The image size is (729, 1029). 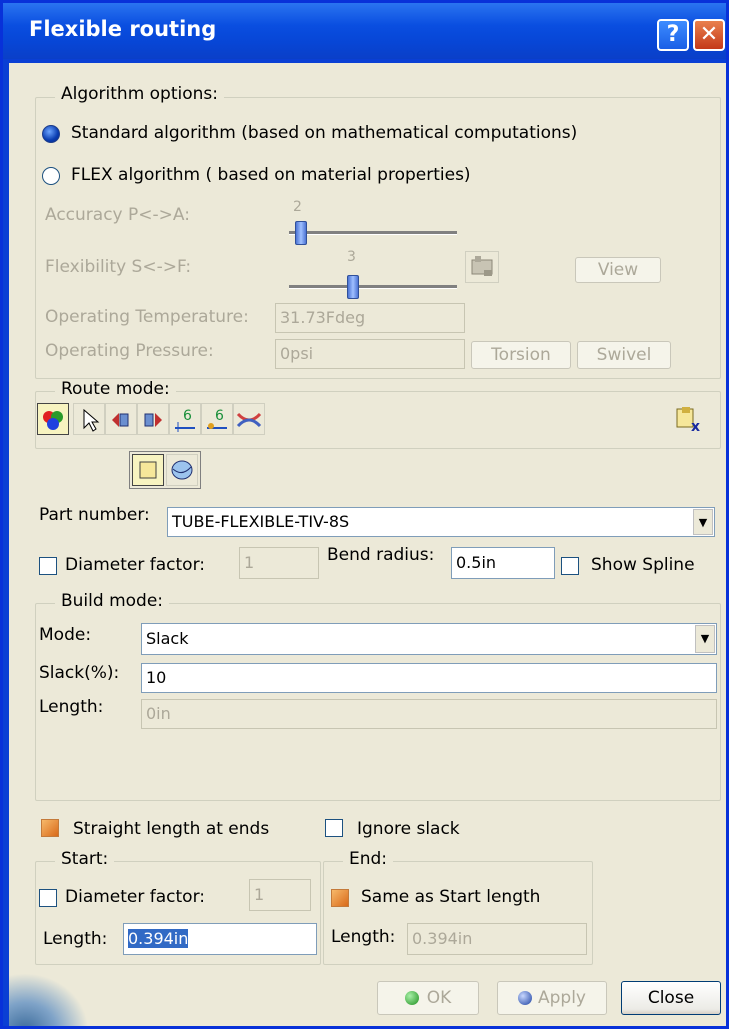 What do you see at coordinates (279, 563) in the screenshot?
I see `diameter-factor-field: 1` at bounding box center [279, 563].